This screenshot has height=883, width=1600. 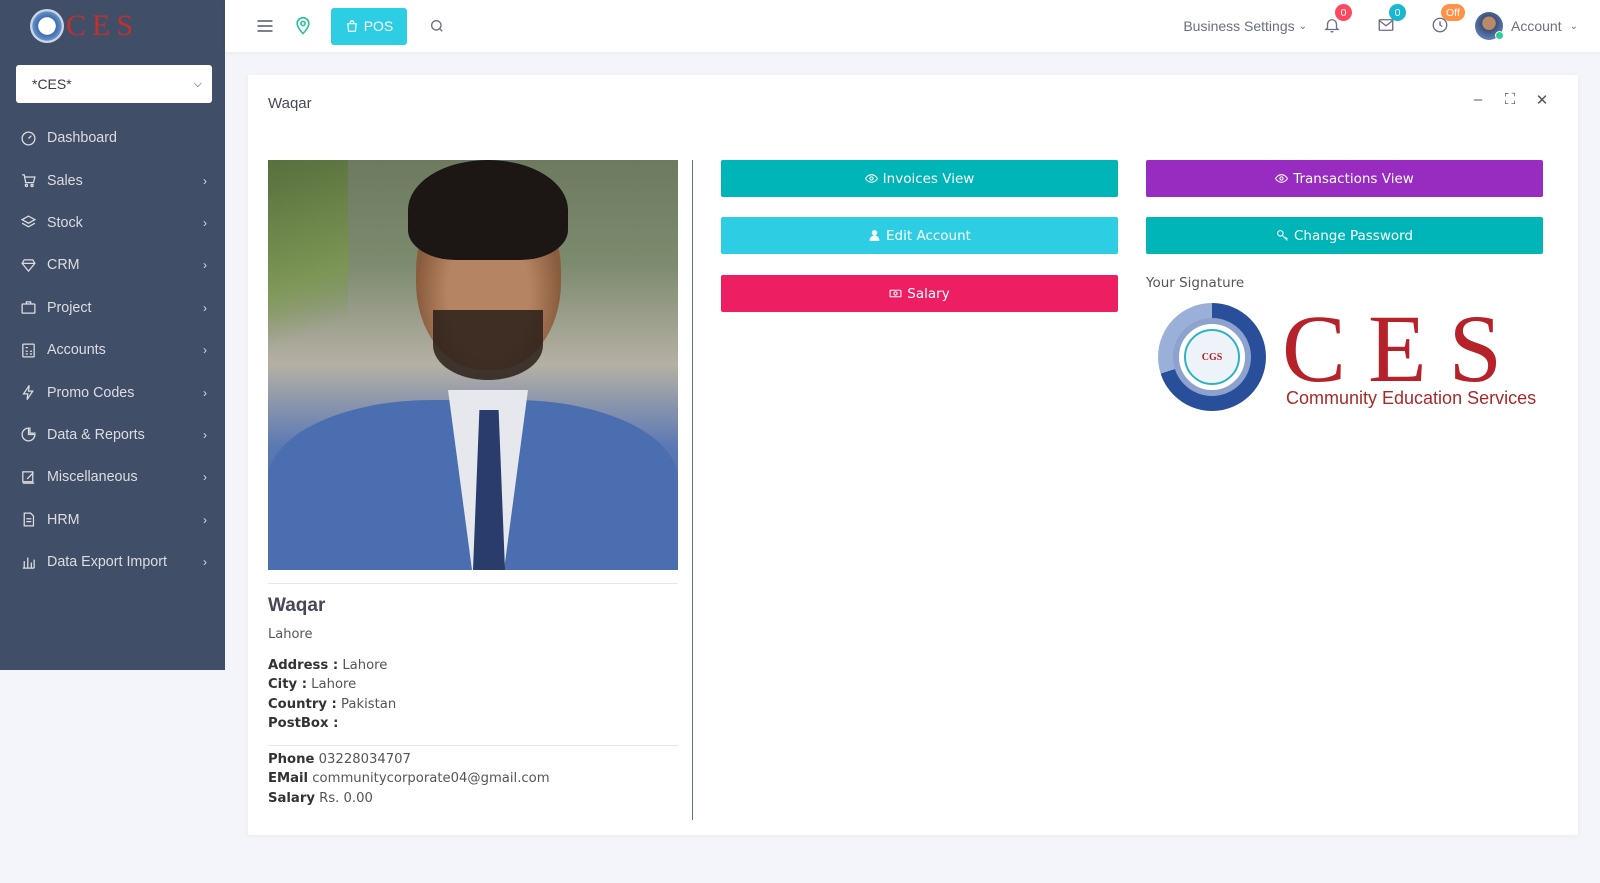 I want to click on minimize-icon: –, so click(x=1478, y=100).